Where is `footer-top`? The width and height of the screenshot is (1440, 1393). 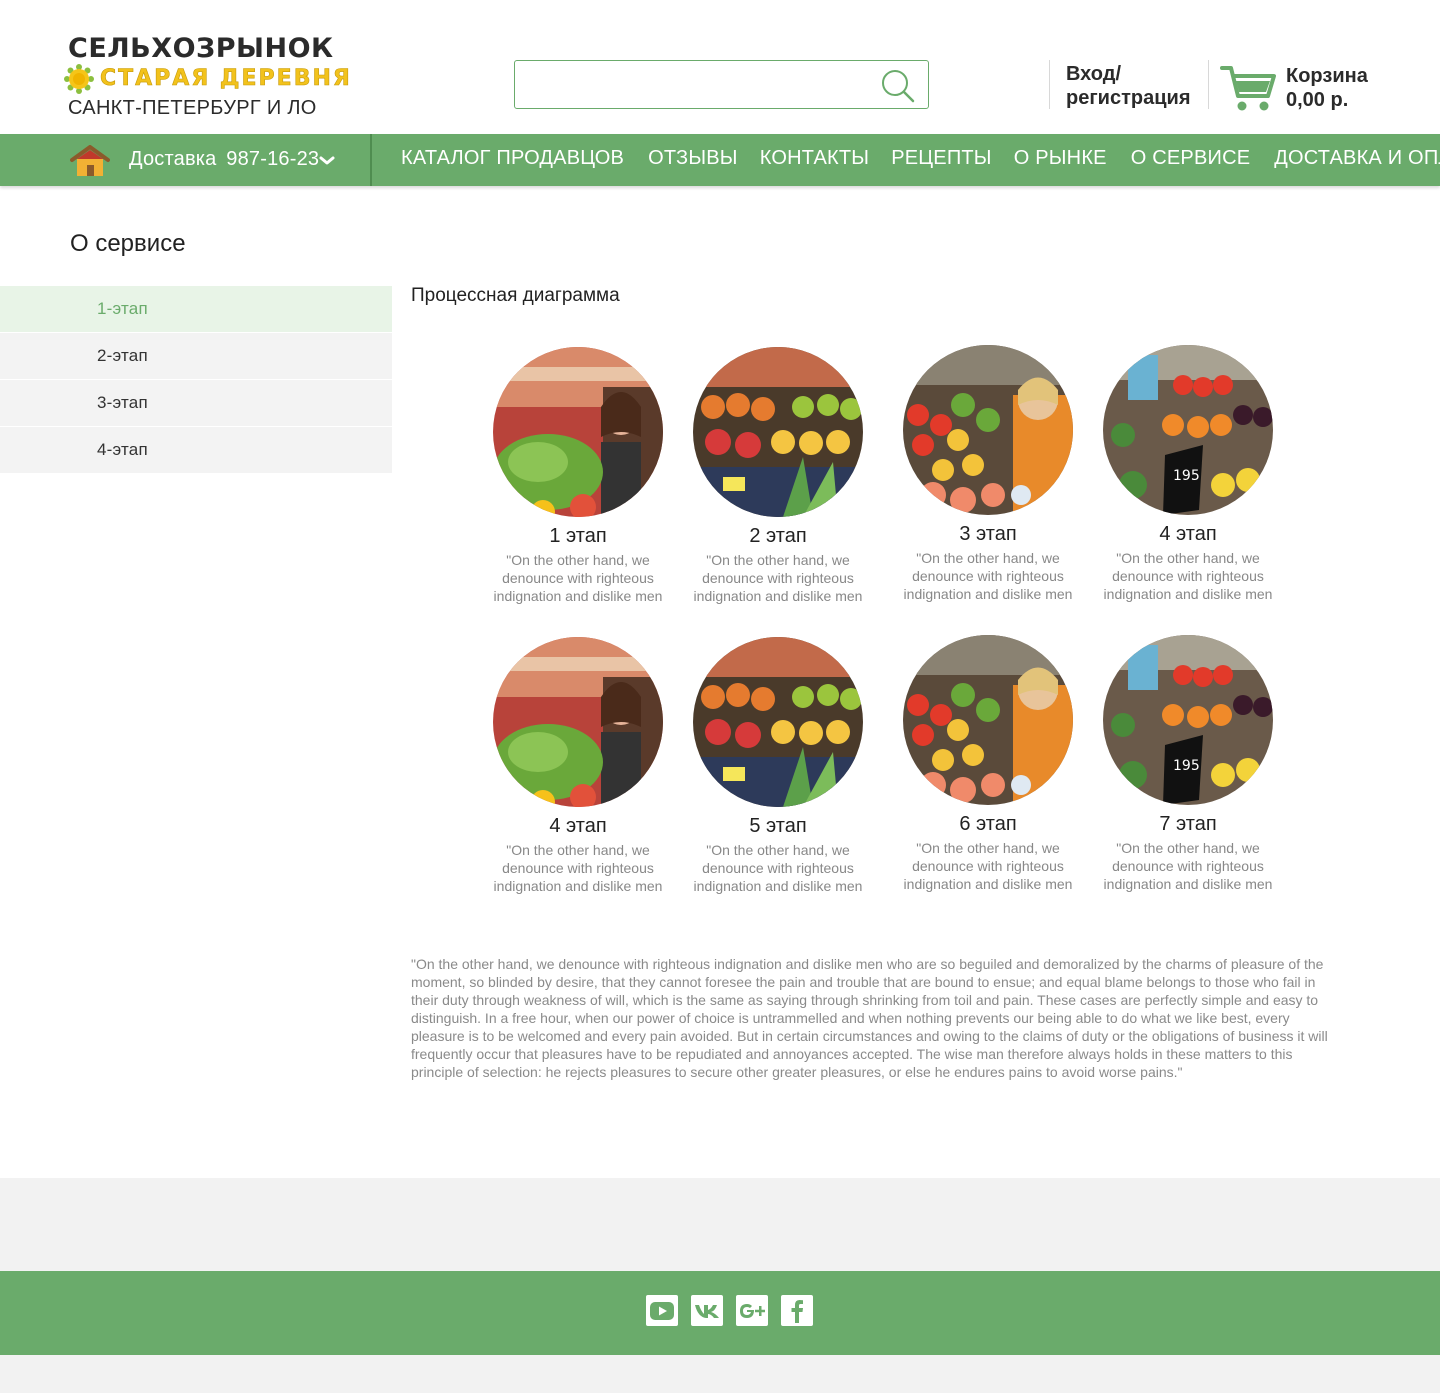
footer-top is located at coordinates (720, 1224).